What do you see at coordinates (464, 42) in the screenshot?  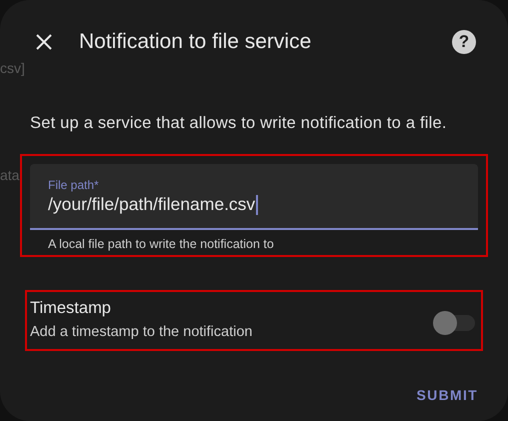 I see `help-button: ?` at bounding box center [464, 42].